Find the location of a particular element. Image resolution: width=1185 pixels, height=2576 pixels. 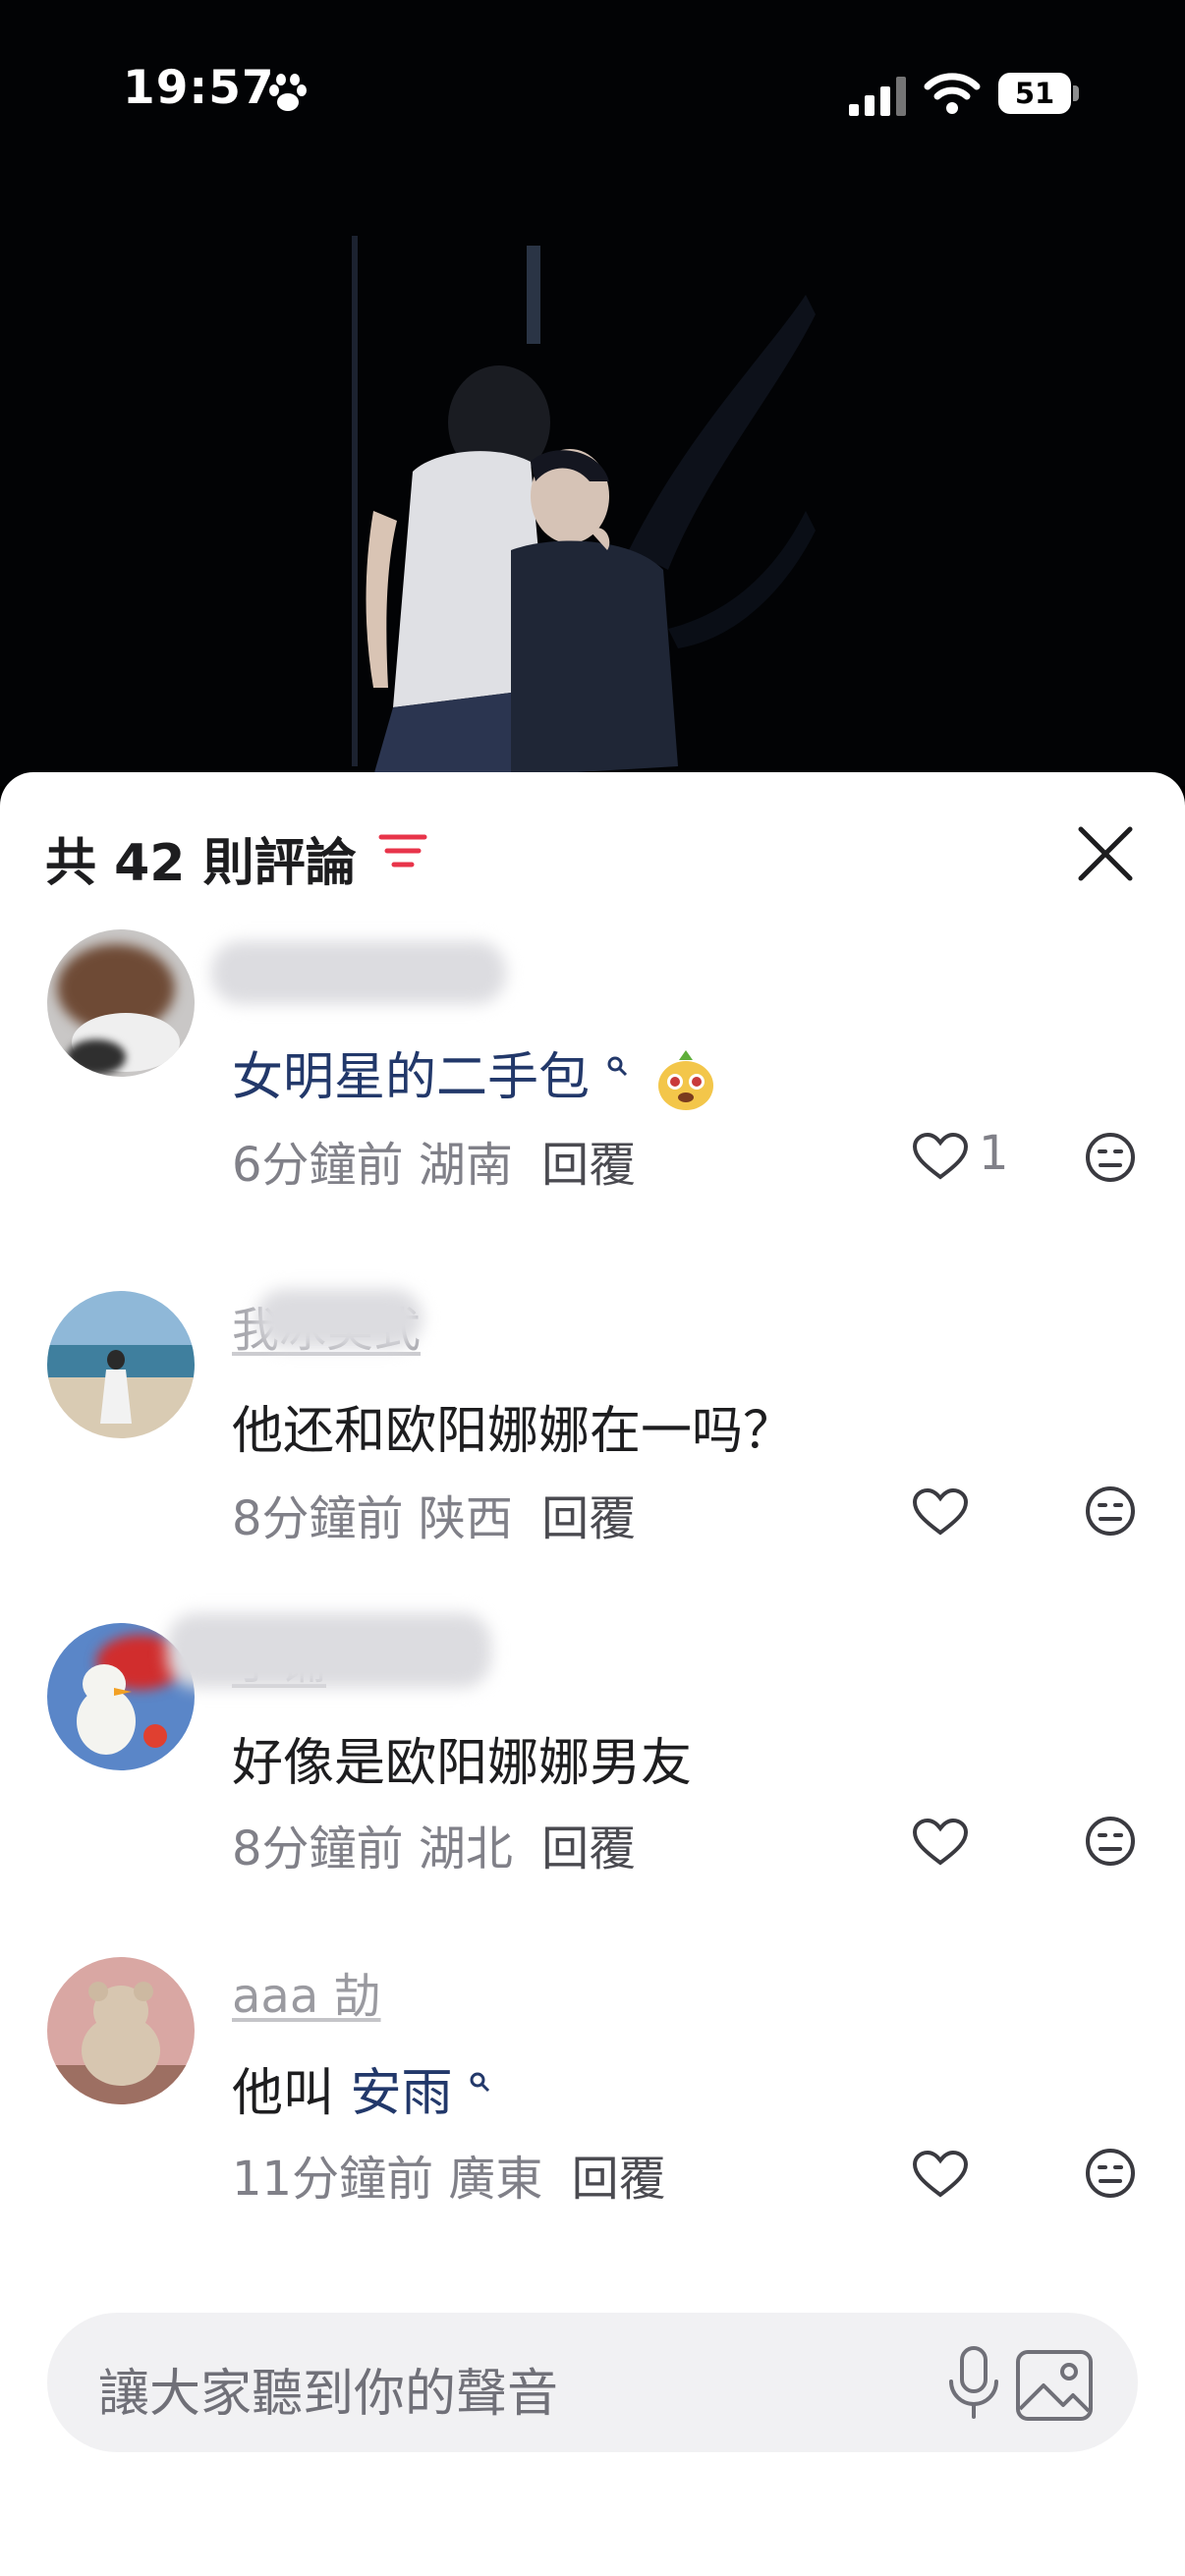

image-icon is located at coordinates (1054, 2385).